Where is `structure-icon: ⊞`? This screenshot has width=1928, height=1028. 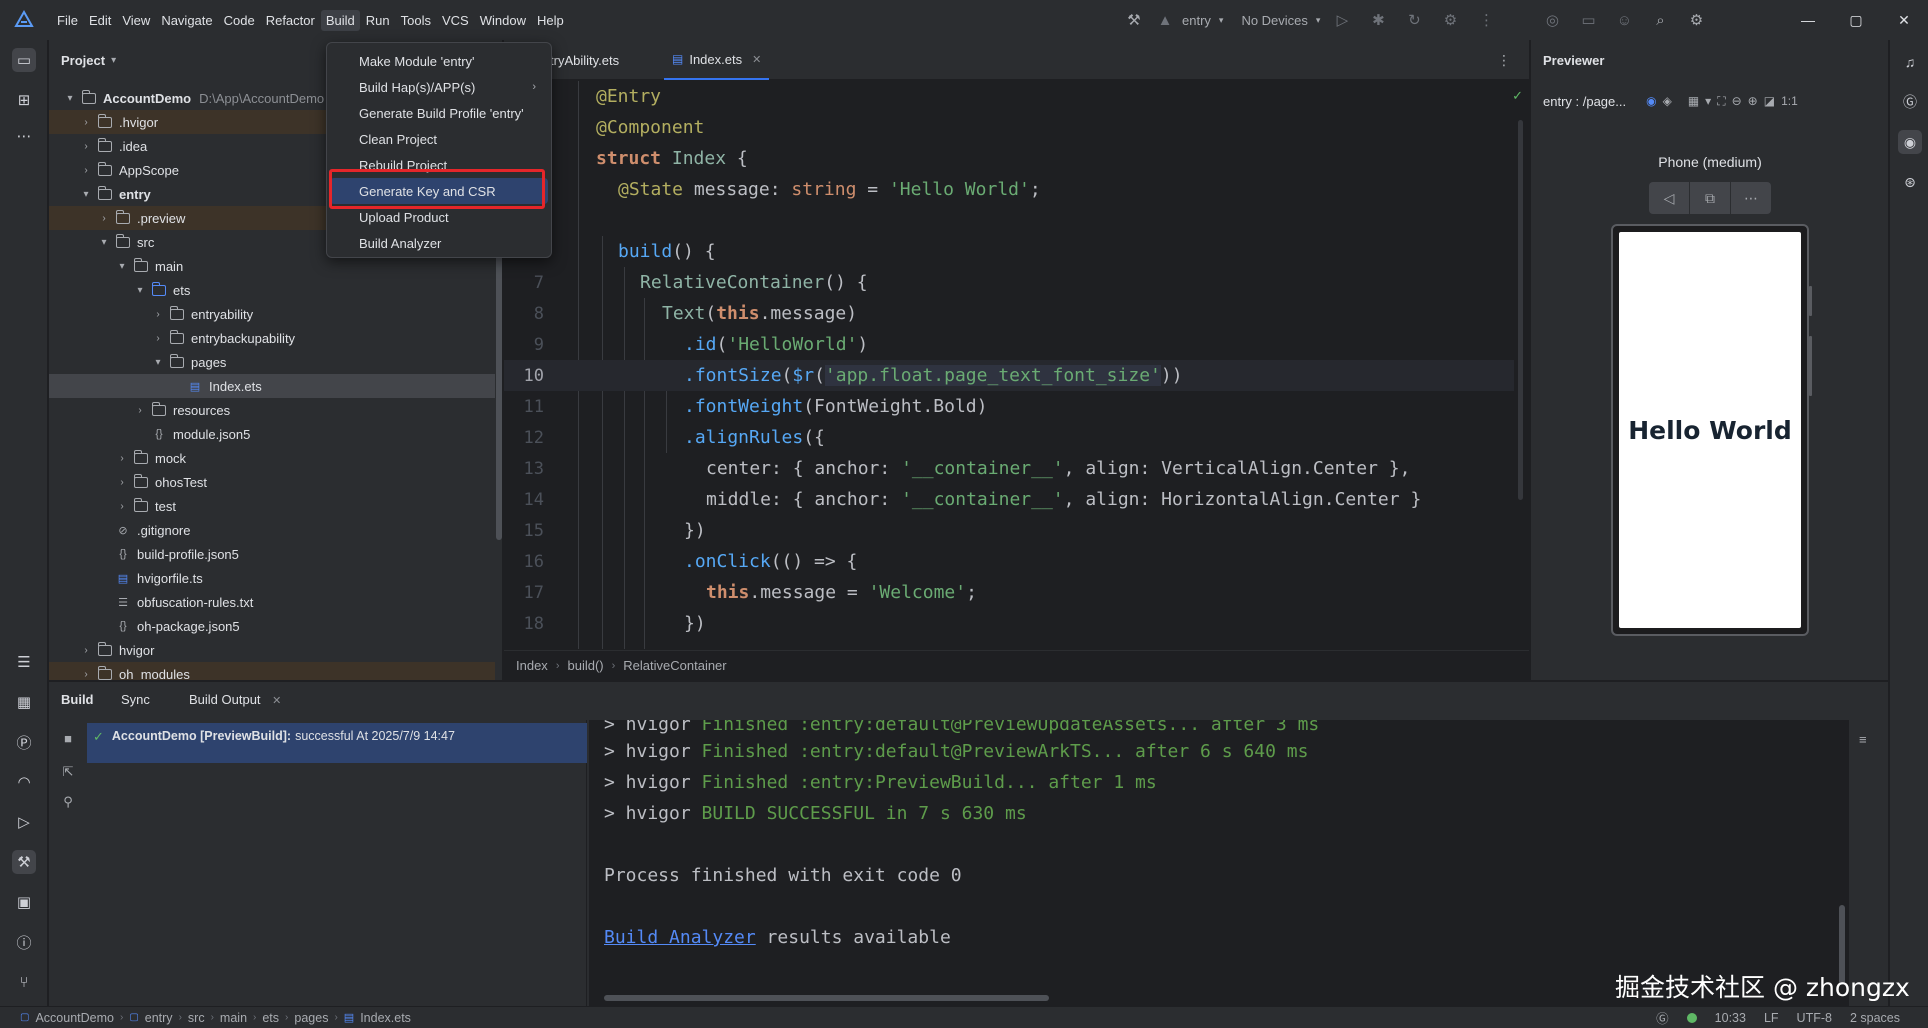 structure-icon: ⊞ is located at coordinates (24, 100).